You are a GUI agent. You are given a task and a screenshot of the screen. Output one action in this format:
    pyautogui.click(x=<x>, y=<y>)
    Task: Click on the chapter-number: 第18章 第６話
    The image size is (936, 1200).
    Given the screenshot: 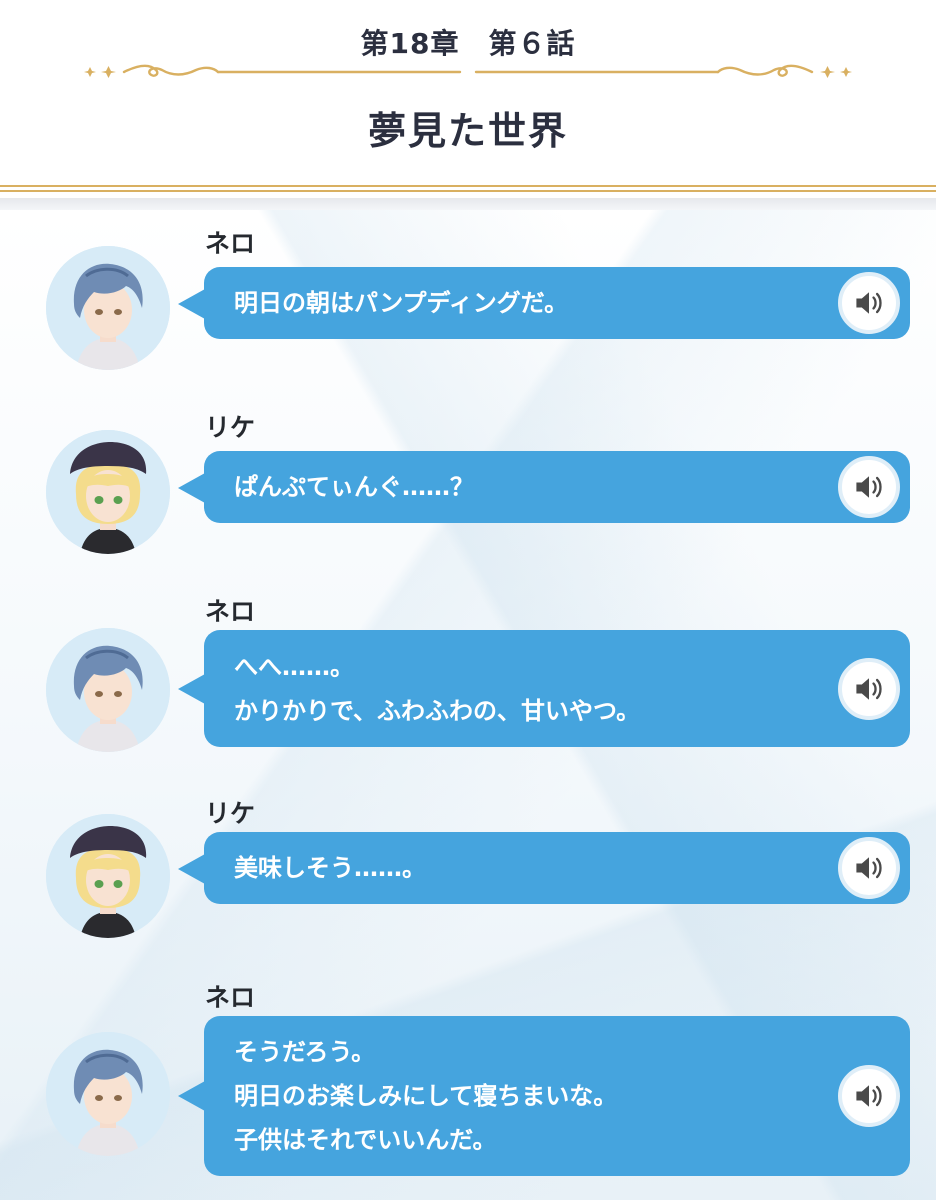 What is the action you would take?
    pyautogui.click(x=468, y=43)
    